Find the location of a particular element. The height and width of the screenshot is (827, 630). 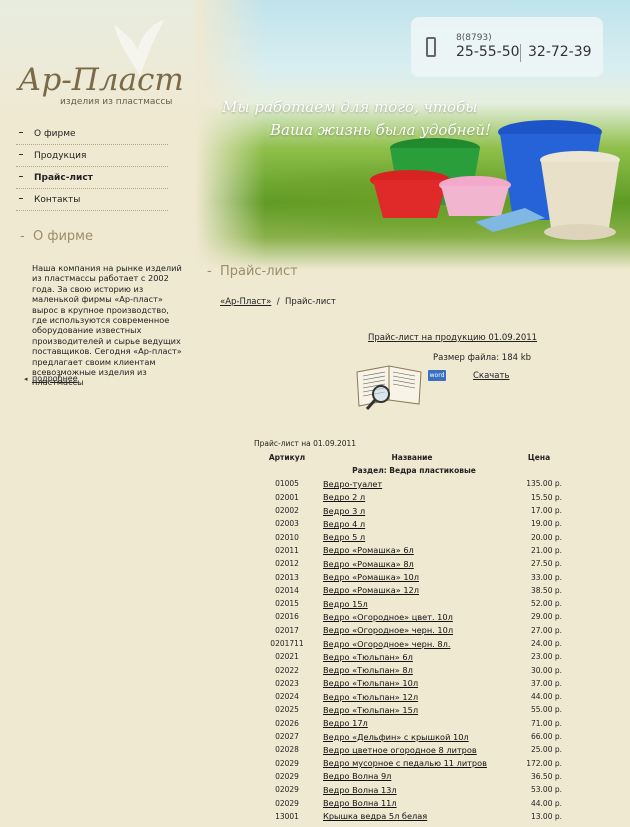

nav-item-contacts: Контакты is located at coordinates (92, 200).